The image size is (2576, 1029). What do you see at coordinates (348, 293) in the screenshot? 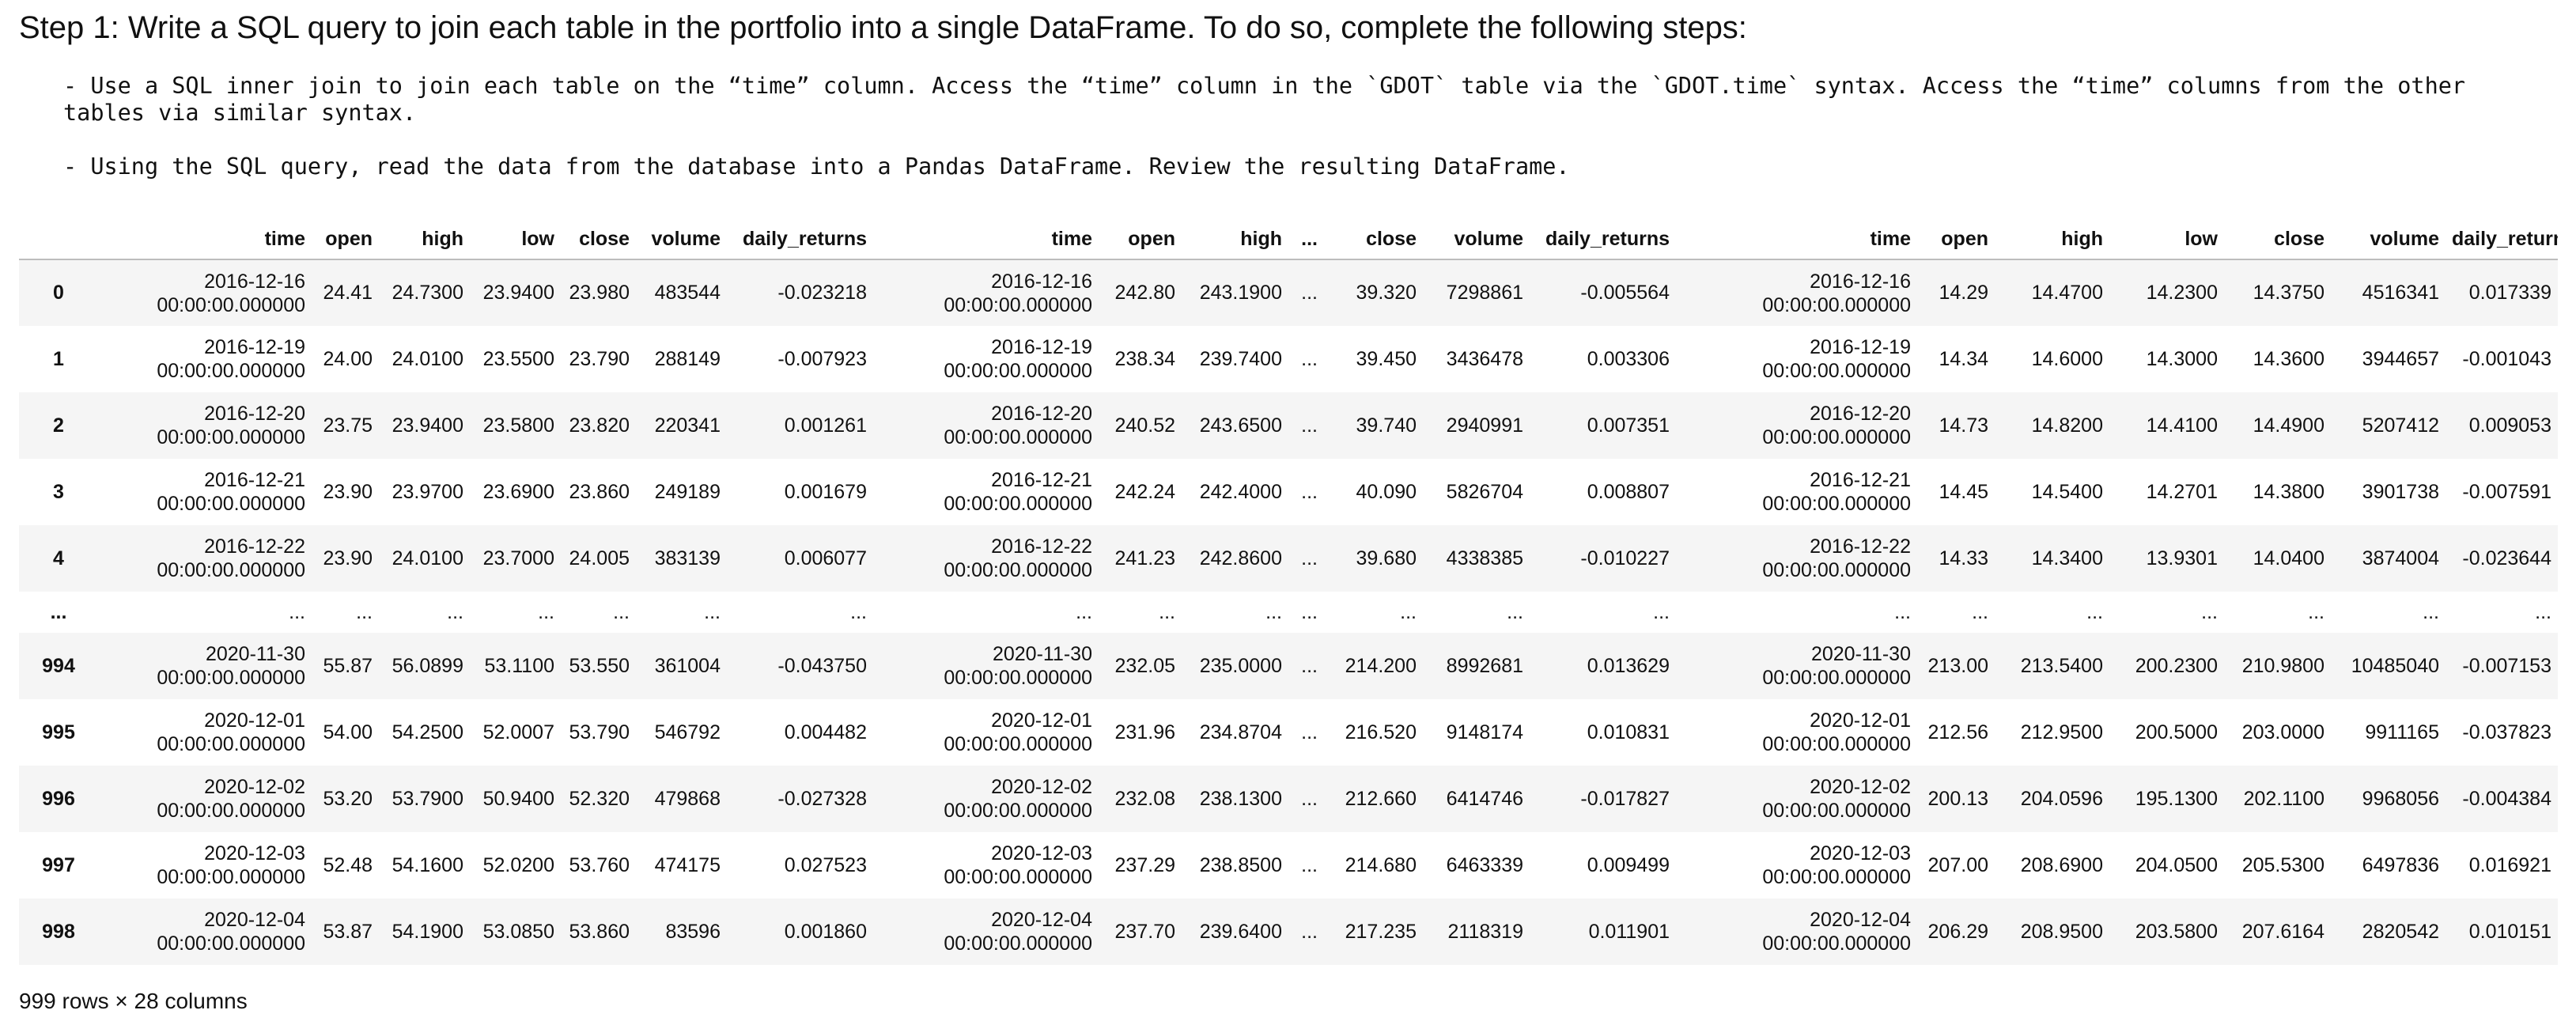
I see `value-cell: 24.41` at bounding box center [348, 293].